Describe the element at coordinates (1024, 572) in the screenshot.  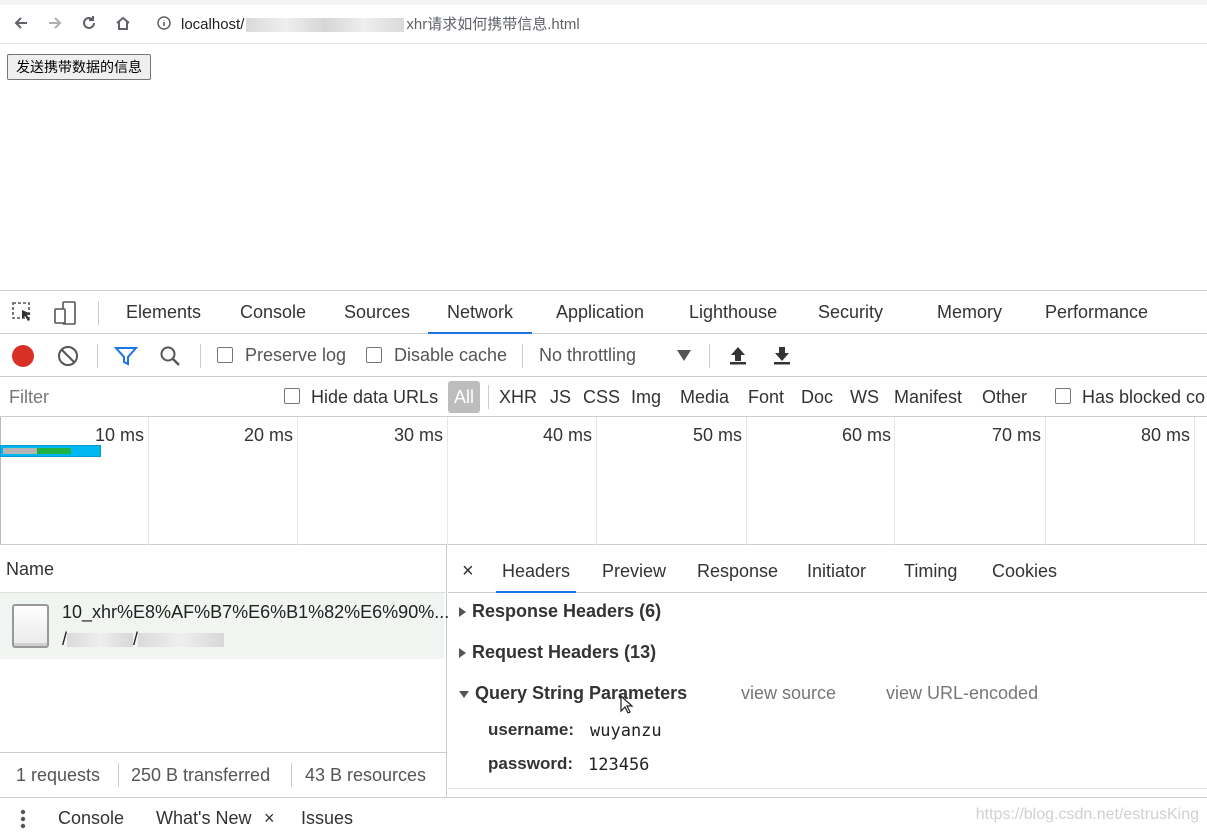
I see `tab-cookies: Cookies` at that location.